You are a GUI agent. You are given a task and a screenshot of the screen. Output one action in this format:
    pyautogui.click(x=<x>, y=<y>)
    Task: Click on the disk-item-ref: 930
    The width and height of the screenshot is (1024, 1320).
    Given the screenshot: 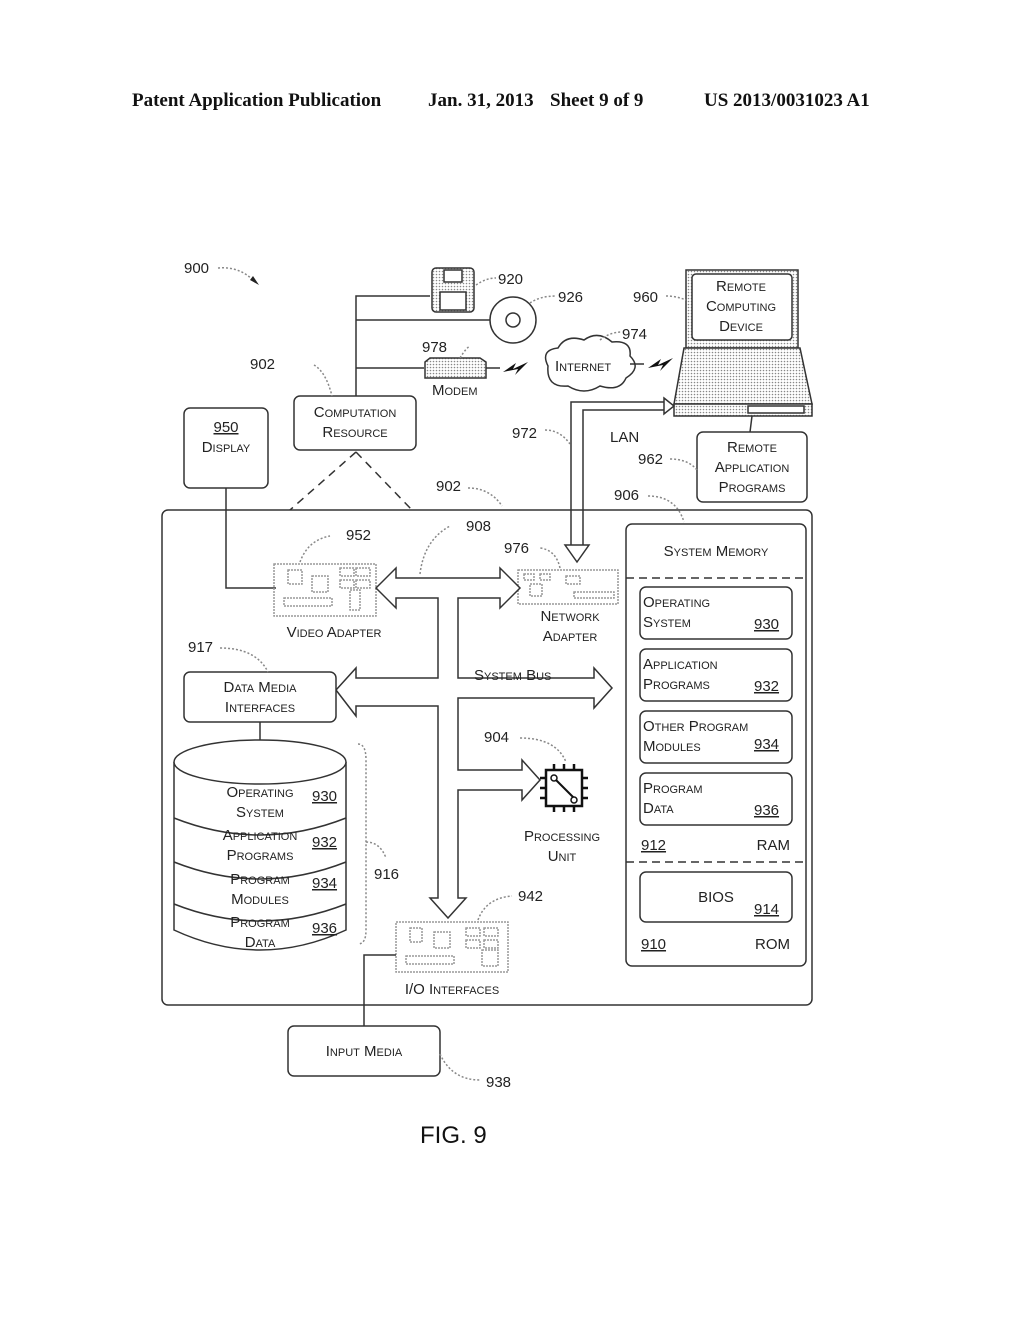 What is the action you would take?
    pyautogui.click(x=324, y=796)
    